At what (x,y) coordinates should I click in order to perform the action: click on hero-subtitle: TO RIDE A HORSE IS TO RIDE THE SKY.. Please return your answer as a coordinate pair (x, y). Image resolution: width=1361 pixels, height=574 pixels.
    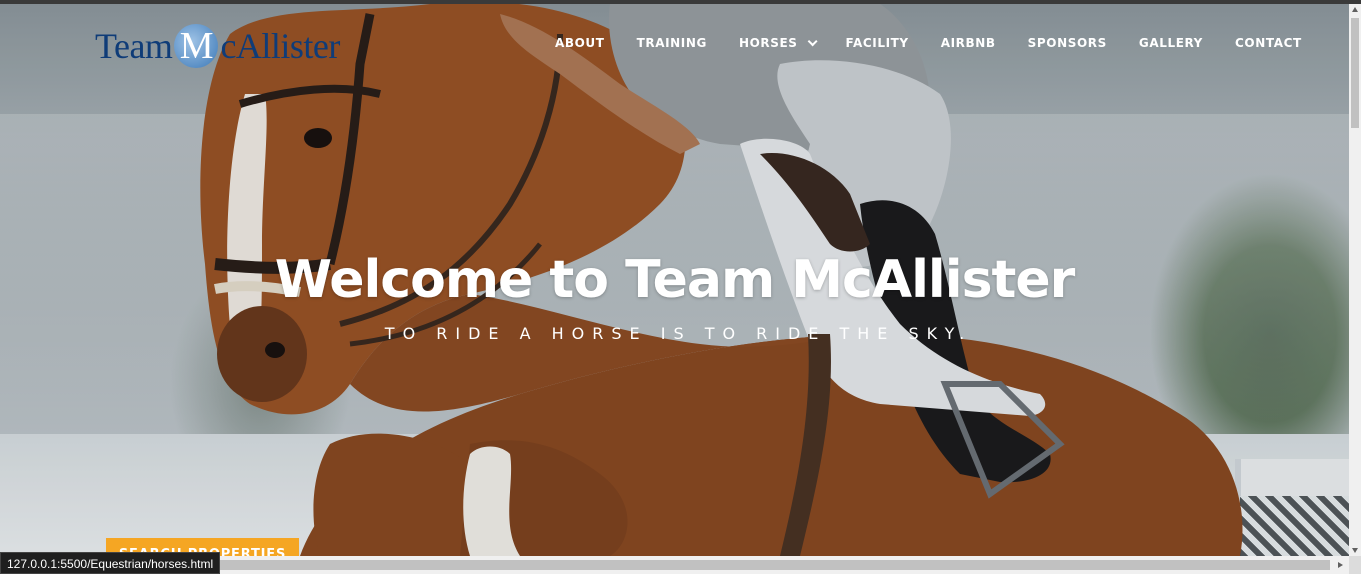
    Looking at the image, I should click on (678, 333).